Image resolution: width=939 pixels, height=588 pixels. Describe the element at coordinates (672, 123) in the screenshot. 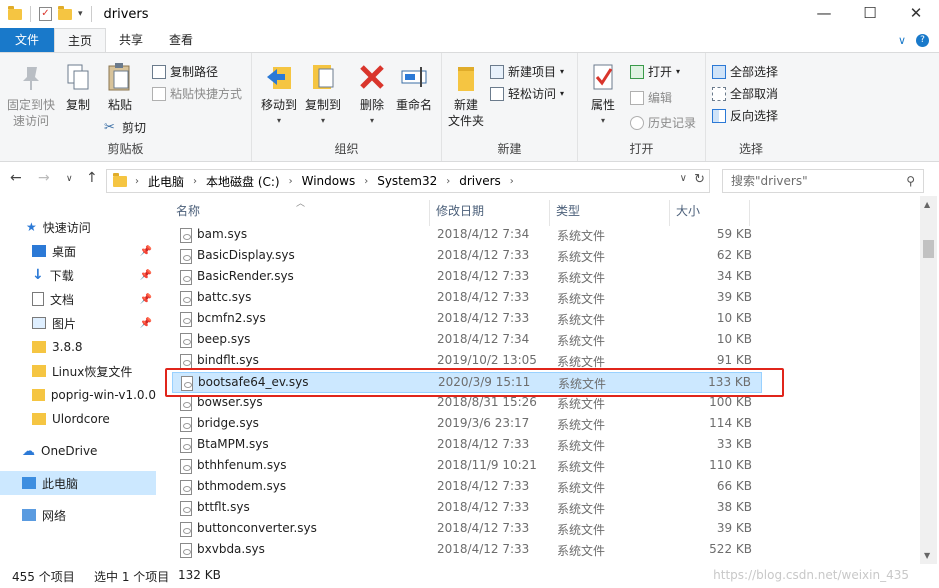

I see `history-label: 历史记录` at that location.